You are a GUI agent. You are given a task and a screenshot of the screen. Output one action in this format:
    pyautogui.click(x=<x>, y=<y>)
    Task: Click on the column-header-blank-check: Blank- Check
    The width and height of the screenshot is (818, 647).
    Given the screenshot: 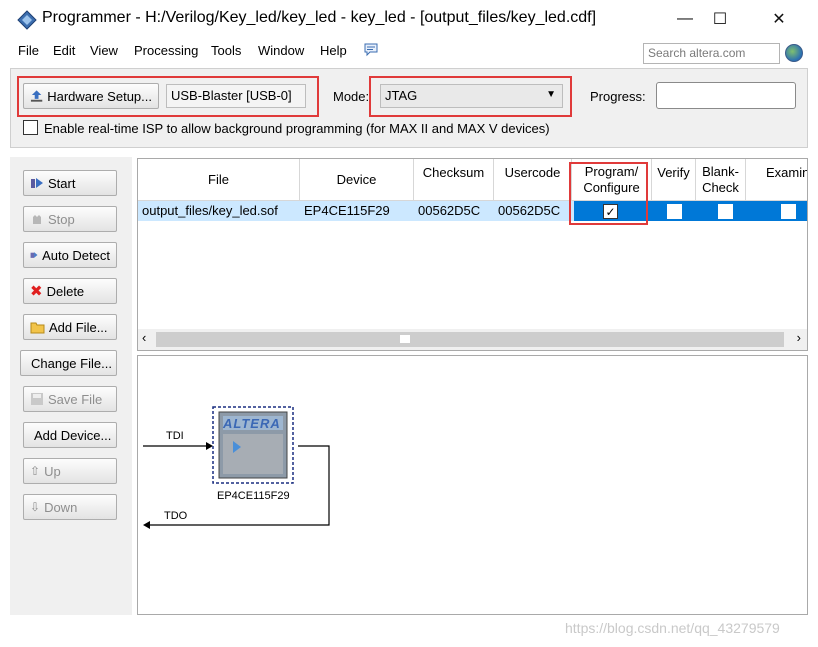 What is the action you would take?
    pyautogui.click(x=721, y=180)
    